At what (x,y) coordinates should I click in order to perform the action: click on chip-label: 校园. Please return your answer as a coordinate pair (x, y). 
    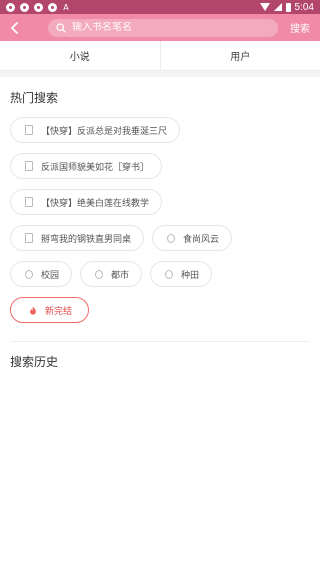
    Looking at the image, I should click on (50, 275).